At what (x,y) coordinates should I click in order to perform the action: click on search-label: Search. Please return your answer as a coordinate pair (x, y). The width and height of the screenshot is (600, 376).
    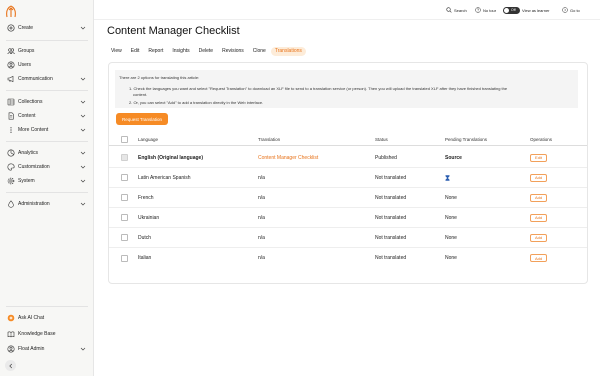
    Looking at the image, I should click on (460, 10).